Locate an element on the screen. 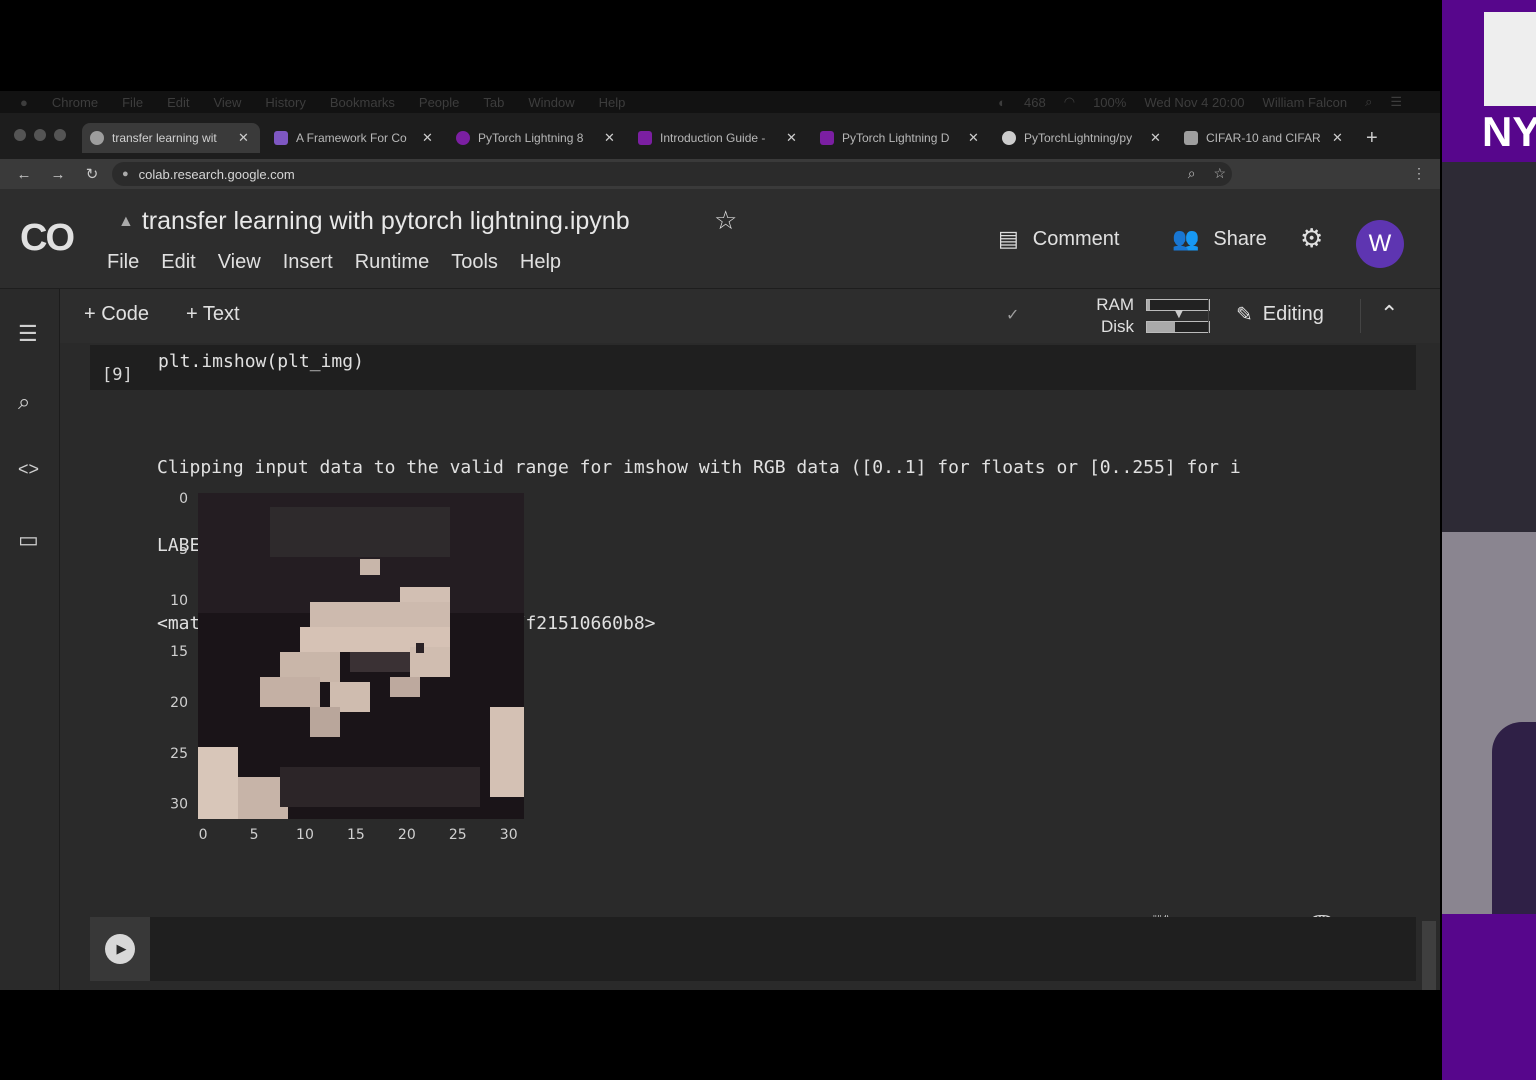 This screenshot has width=1536, height=1080. bookmark-star-icon: ☆ is located at coordinates (1219, 173).